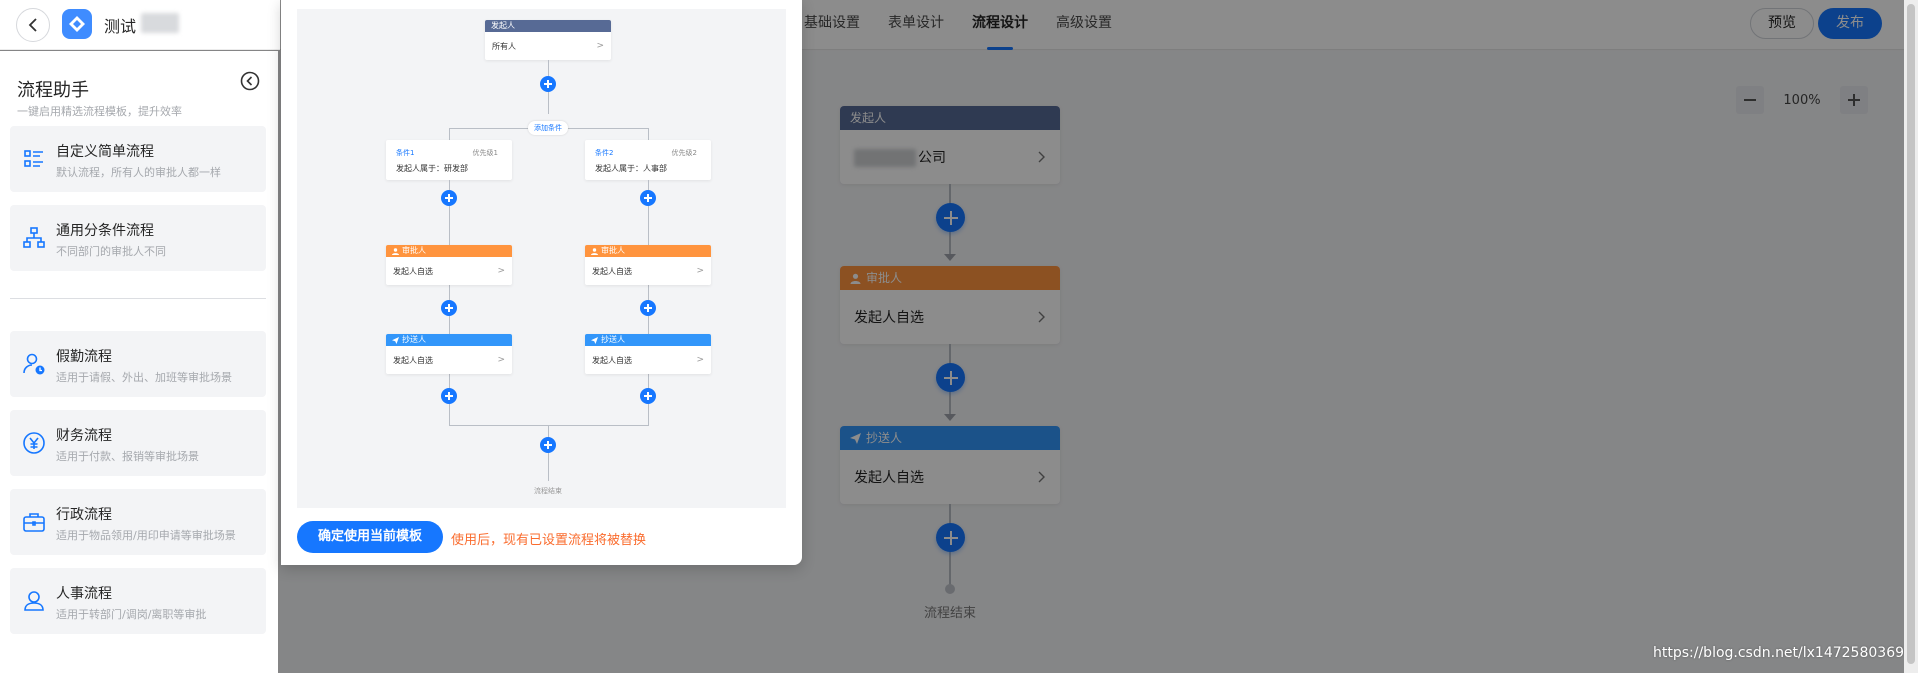  What do you see at coordinates (84, 436) in the screenshot?
I see `template-title: 财务流程` at bounding box center [84, 436].